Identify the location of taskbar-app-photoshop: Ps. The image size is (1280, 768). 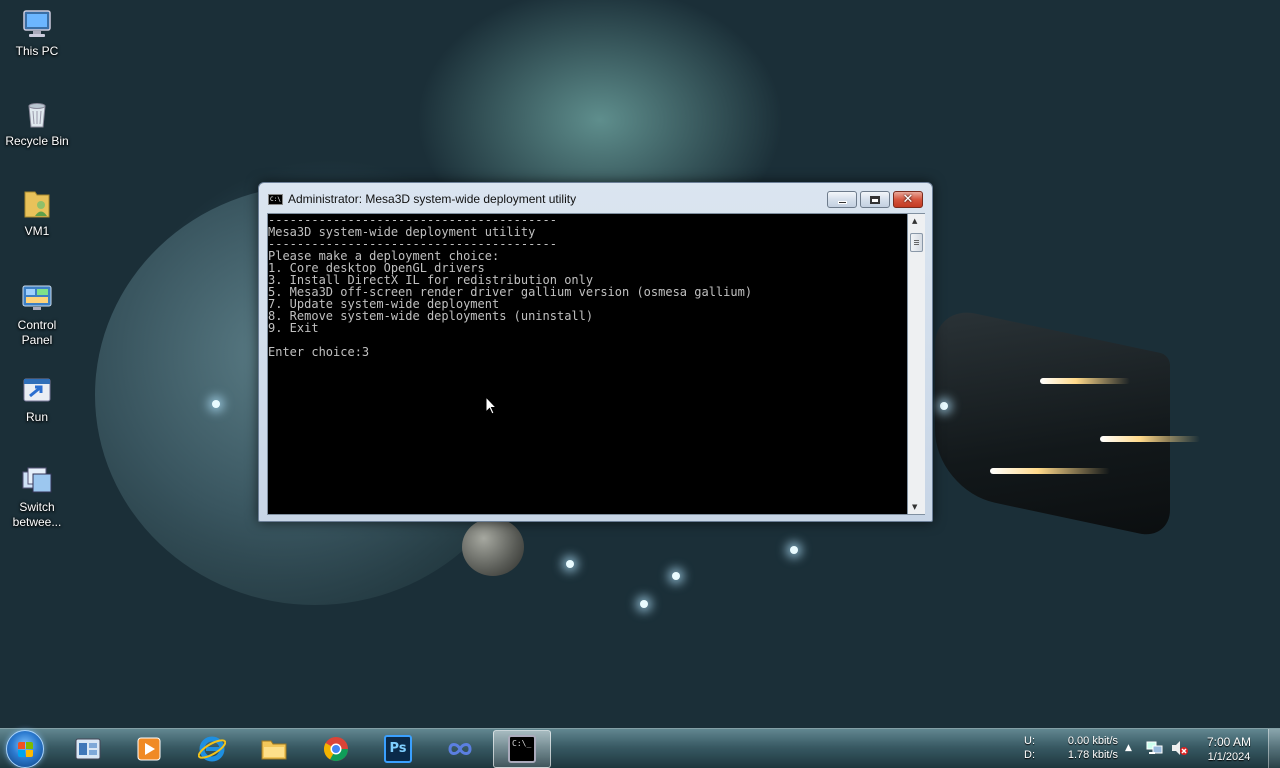
(398, 749).